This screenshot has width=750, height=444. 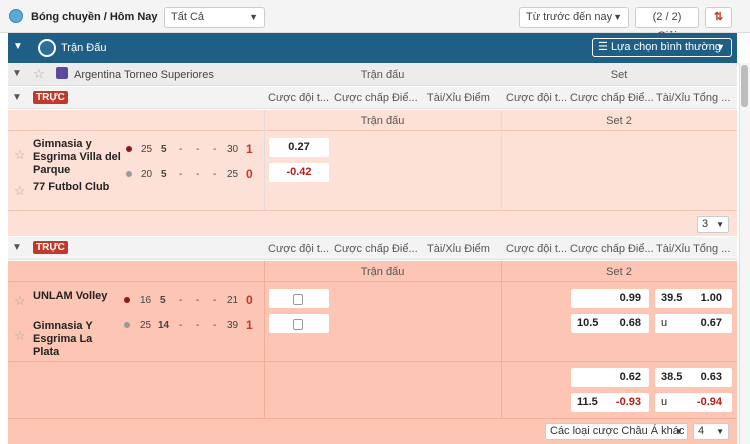 I want to click on ou-cell: 38.5 0.63, so click(x=693, y=377).